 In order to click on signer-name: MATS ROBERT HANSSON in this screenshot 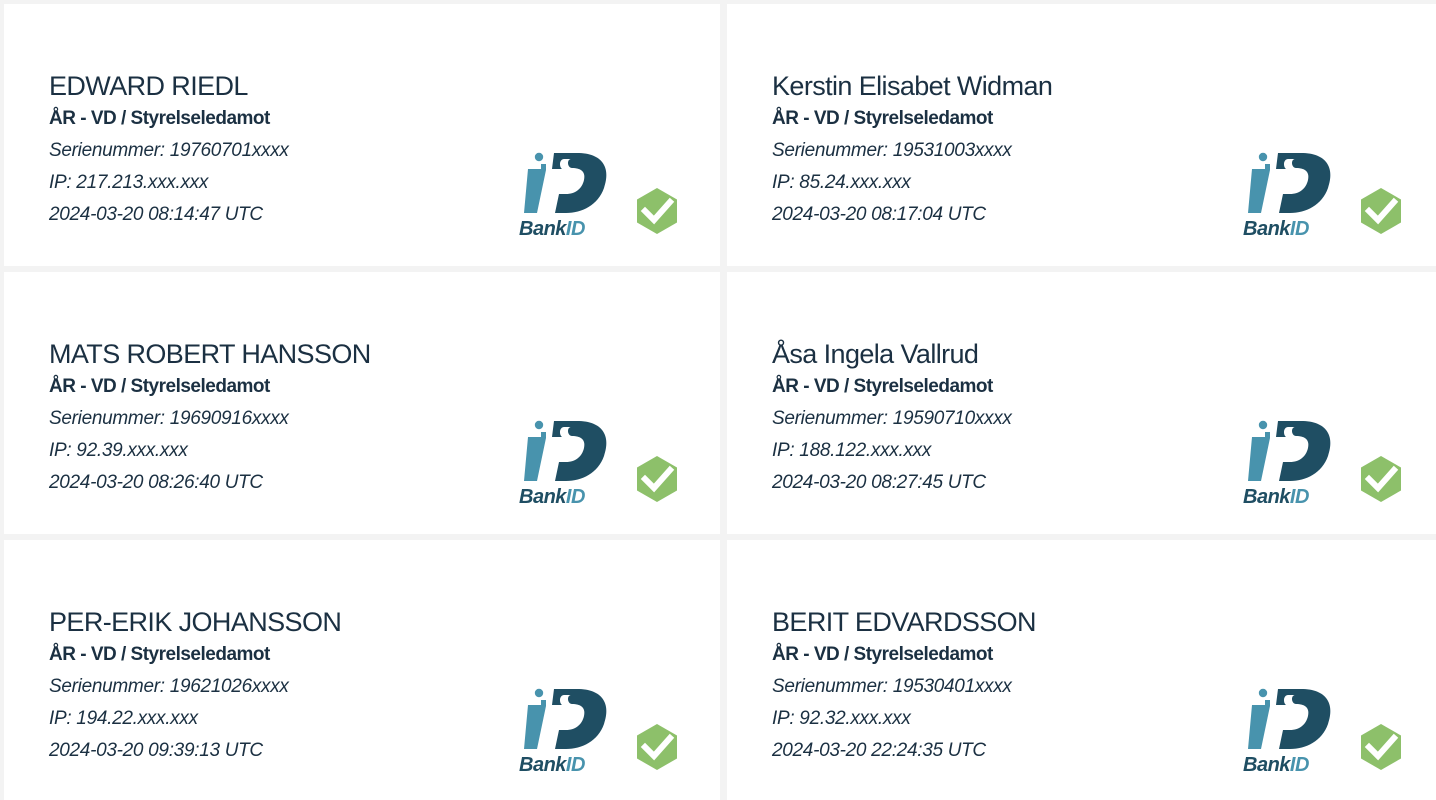, I will do `click(210, 354)`.